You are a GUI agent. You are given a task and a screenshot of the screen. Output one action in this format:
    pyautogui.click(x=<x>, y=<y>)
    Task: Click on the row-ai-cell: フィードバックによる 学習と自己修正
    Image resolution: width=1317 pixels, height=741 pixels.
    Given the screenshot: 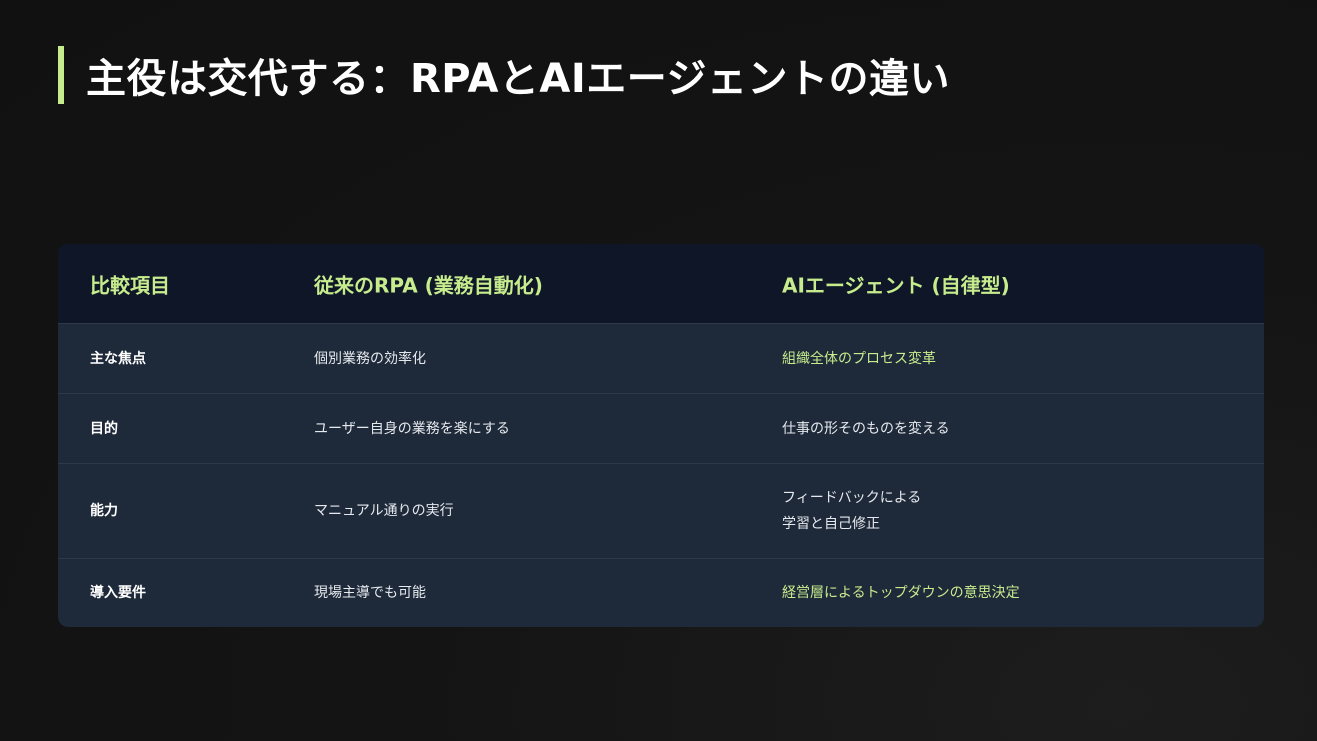 What is the action you would take?
    pyautogui.click(x=851, y=511)
    